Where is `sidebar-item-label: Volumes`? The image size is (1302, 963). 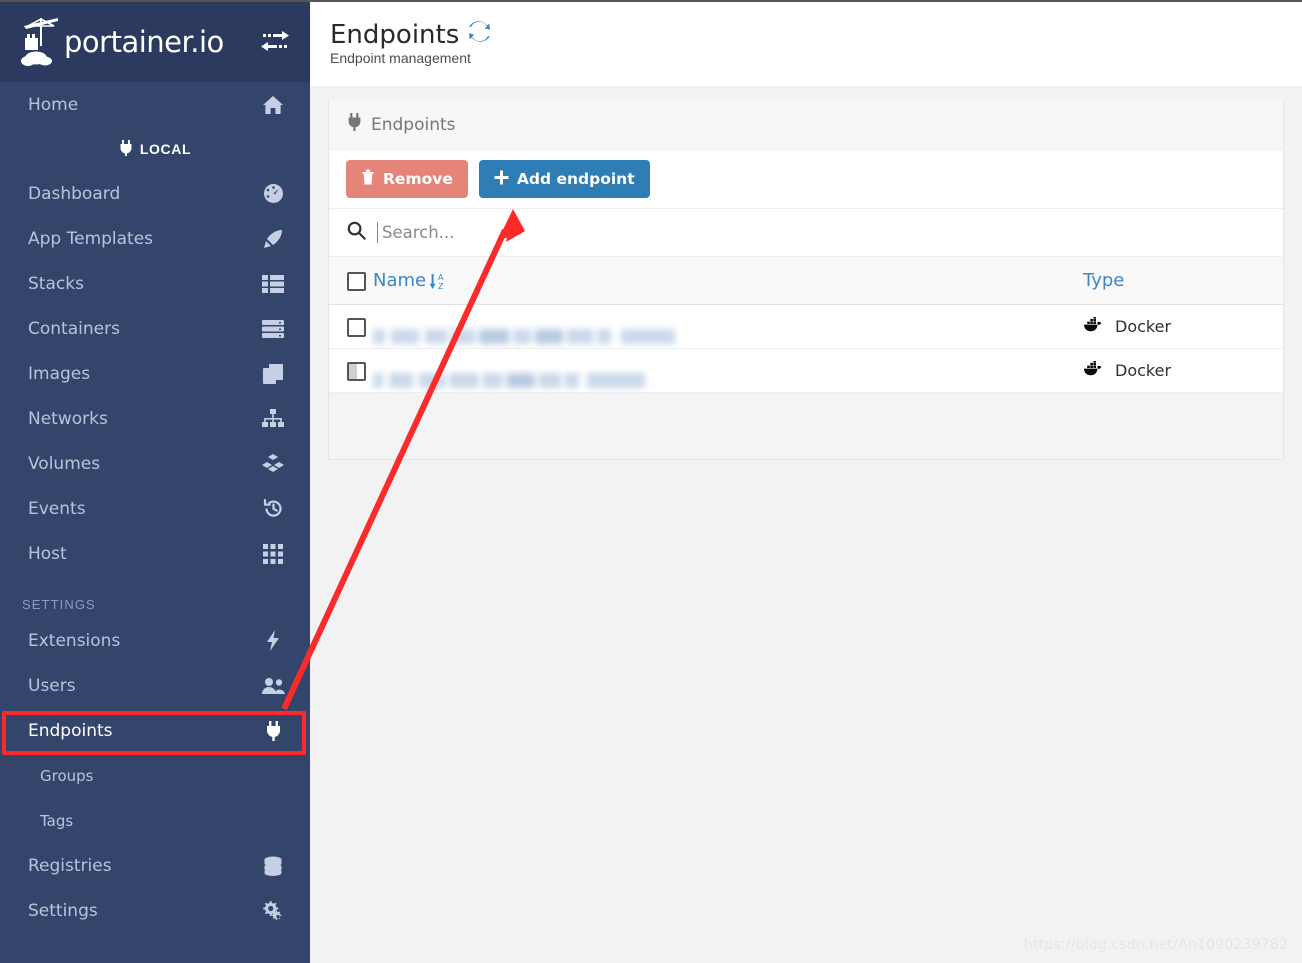
sidebar-item-label: Volumes is located at coordinates (64, 463).